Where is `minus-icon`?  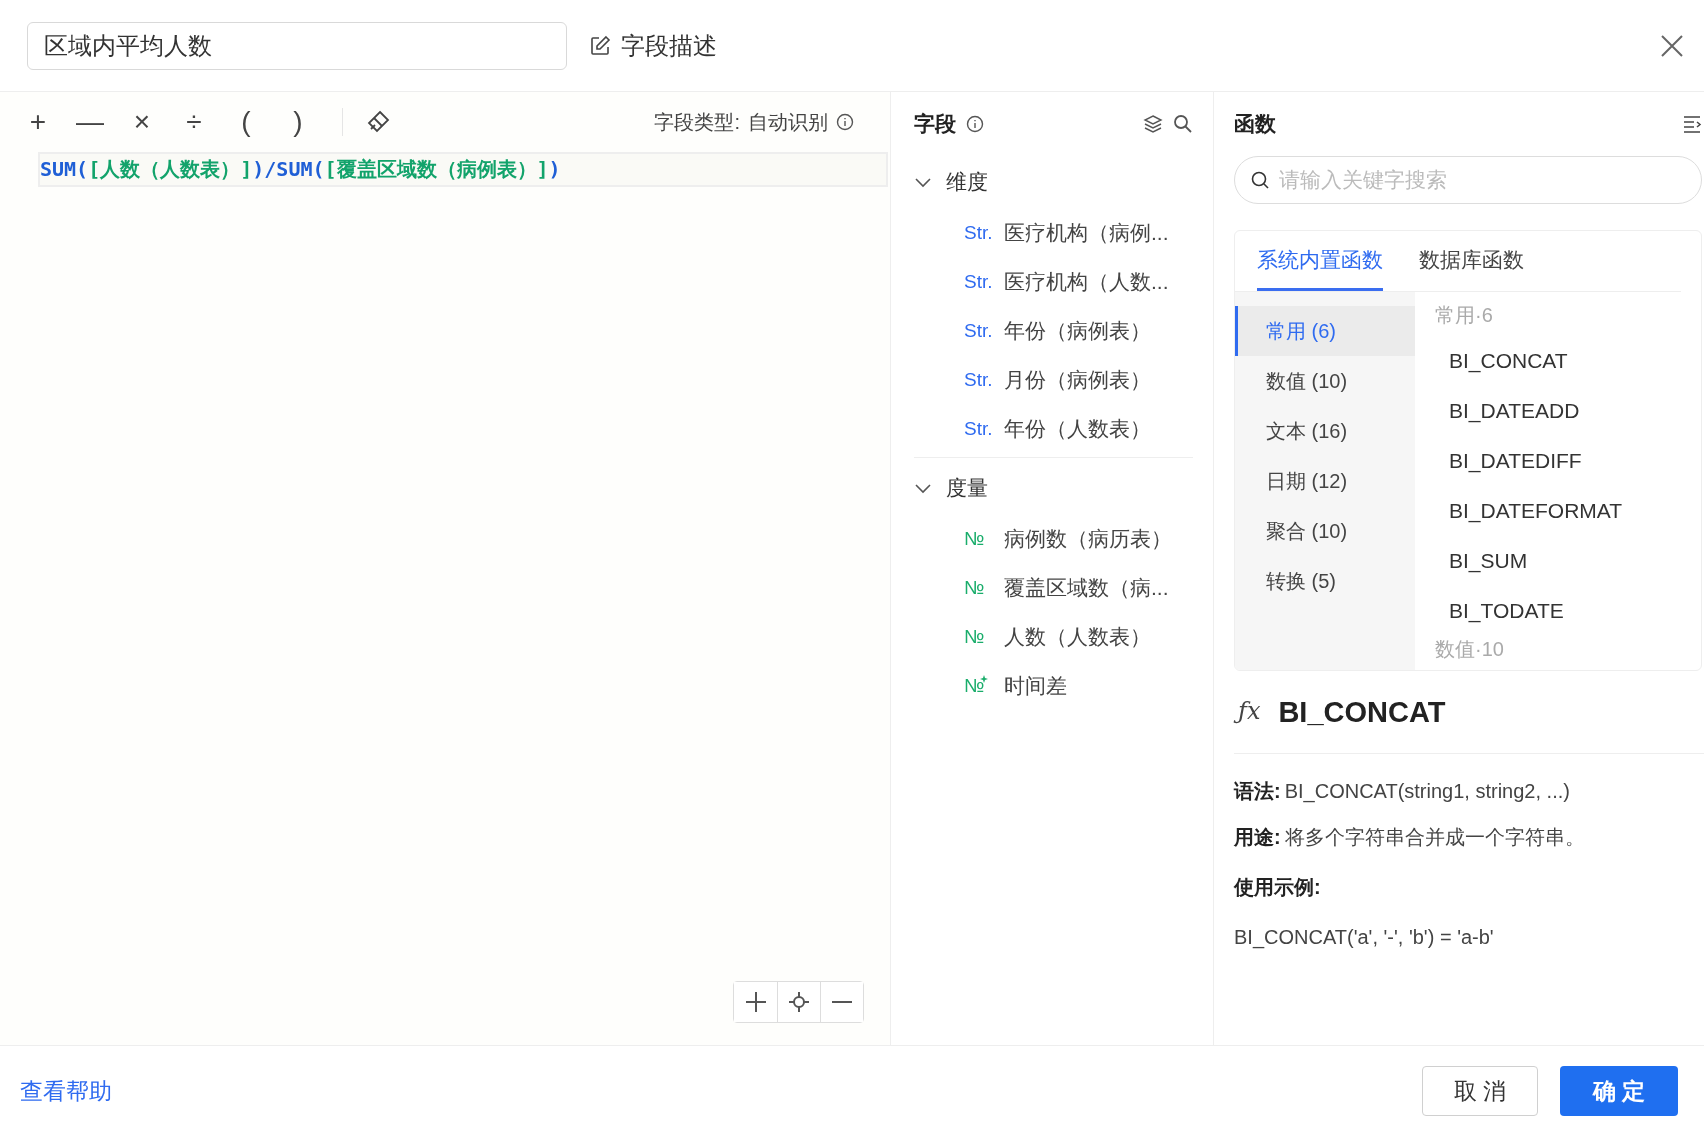
minus-icon is located at coordinates (842, 1002).